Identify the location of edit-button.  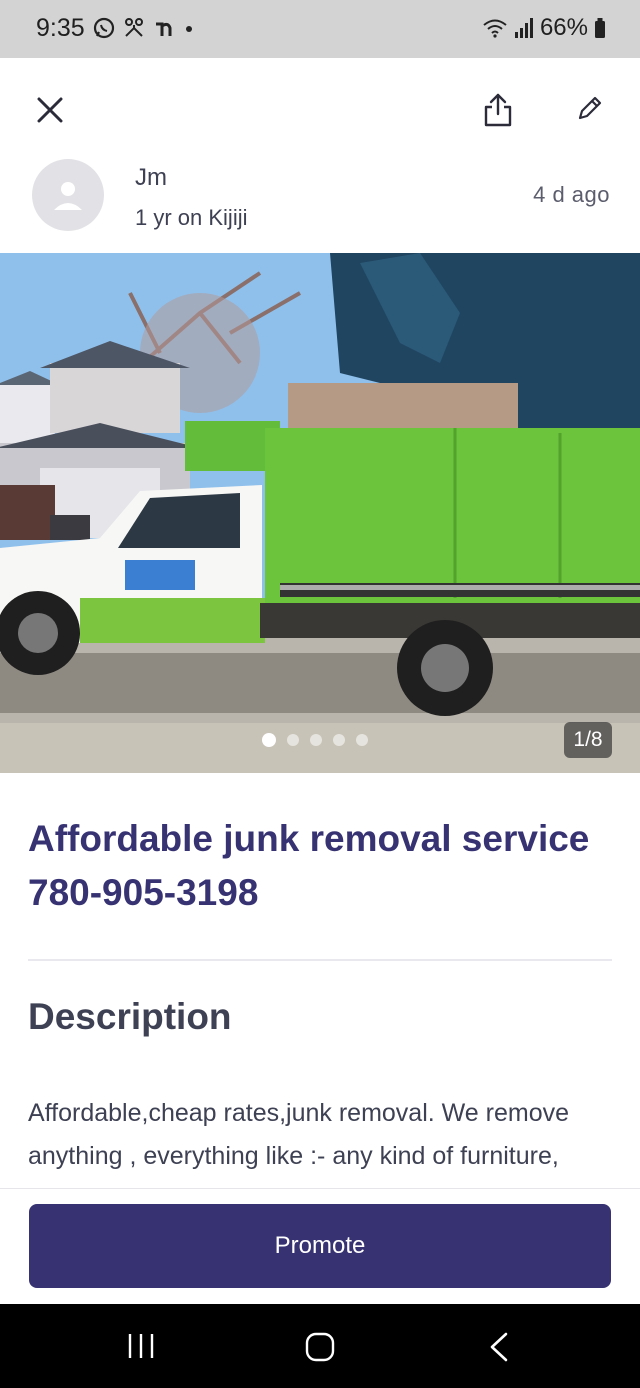
(590, 108).